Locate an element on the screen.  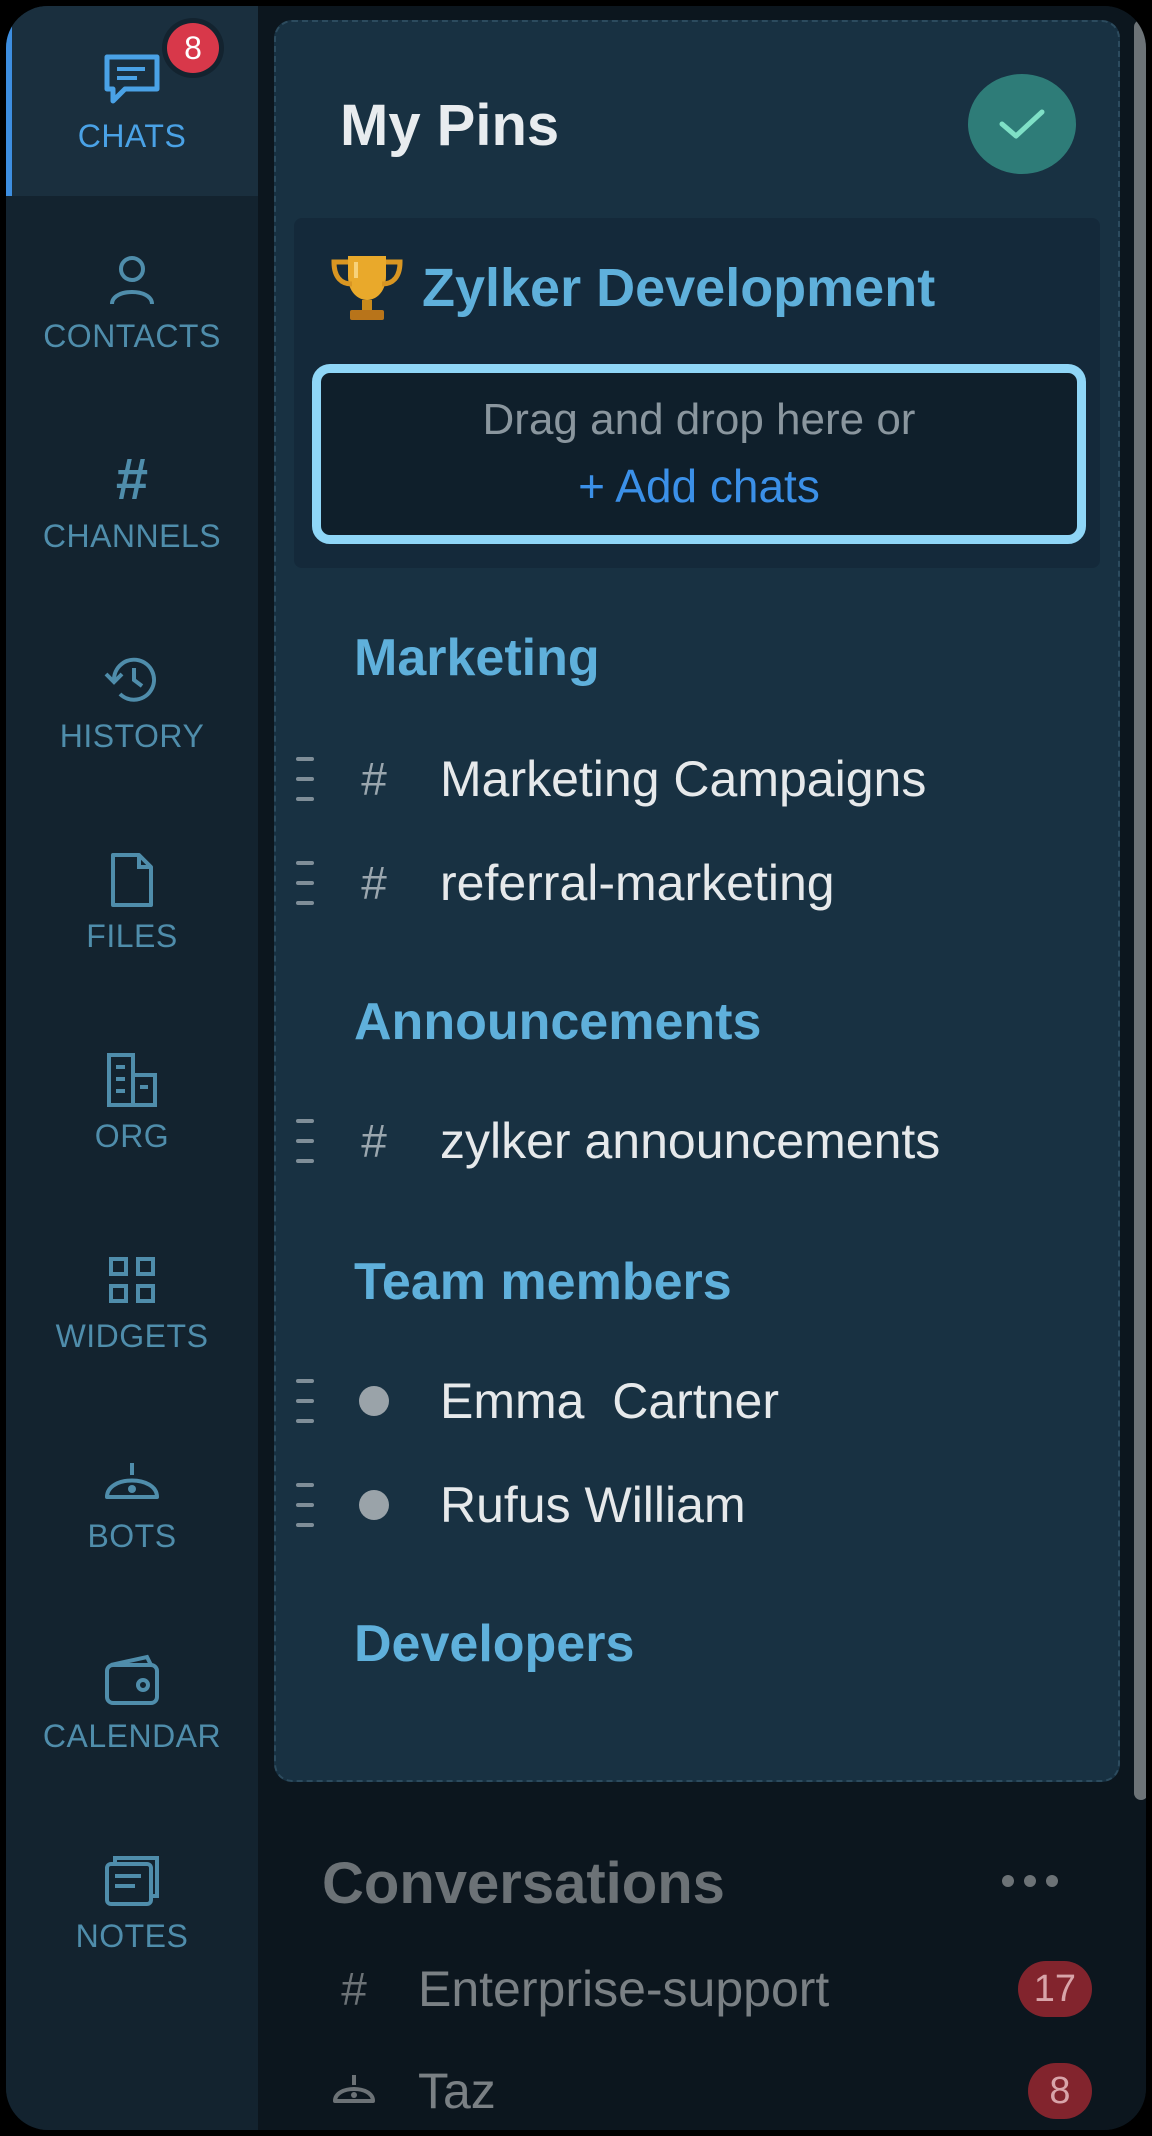
scrollbar is located at coordinates (1140, 910).